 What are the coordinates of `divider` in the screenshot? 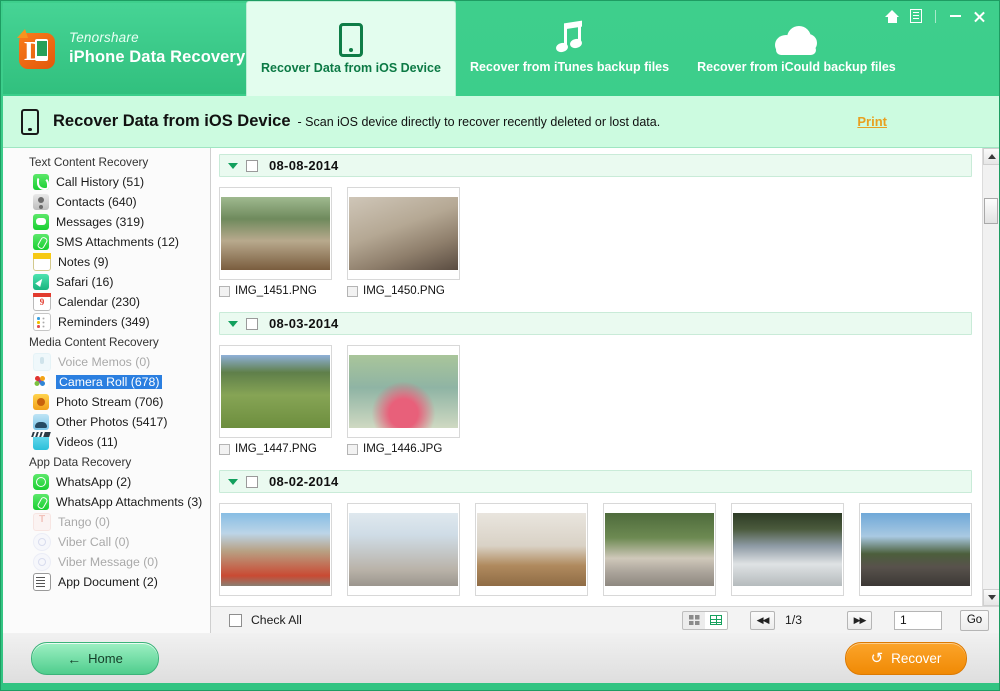 It's located at (935, 16).